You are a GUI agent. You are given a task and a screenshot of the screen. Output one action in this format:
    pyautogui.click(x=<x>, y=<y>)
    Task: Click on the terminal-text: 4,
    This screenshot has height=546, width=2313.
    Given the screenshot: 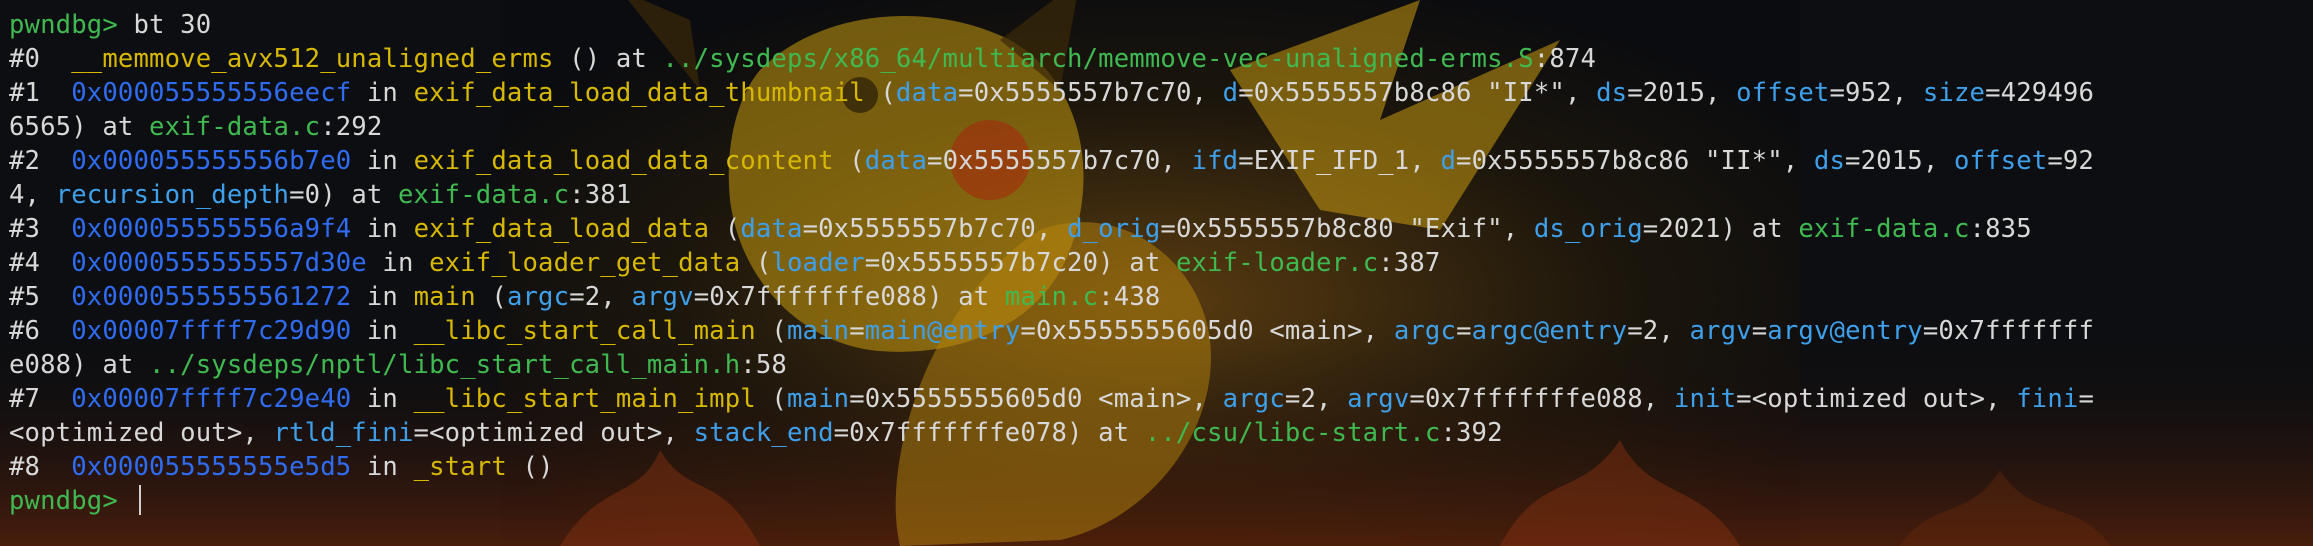 What is the action you would take?
    pyautogui.click(x=32, y=195)
    